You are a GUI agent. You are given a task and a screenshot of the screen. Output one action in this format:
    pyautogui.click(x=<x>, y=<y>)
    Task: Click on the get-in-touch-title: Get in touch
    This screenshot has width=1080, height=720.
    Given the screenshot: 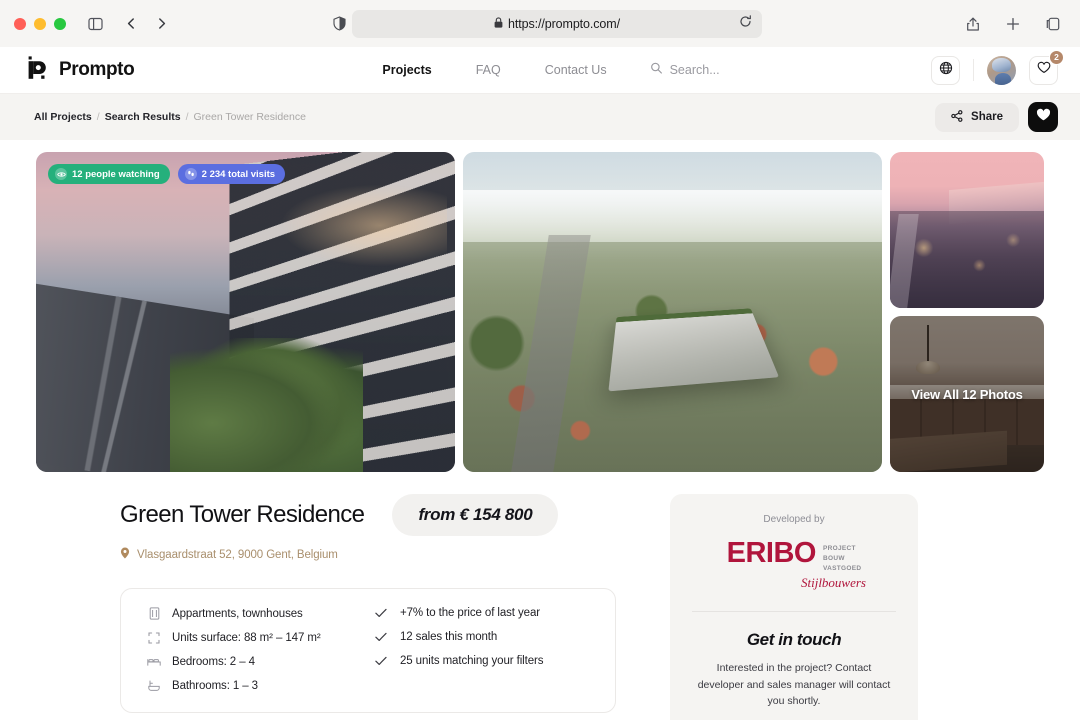 What is the action you would take?
    pyautogui.click(x=794, y=640)
    